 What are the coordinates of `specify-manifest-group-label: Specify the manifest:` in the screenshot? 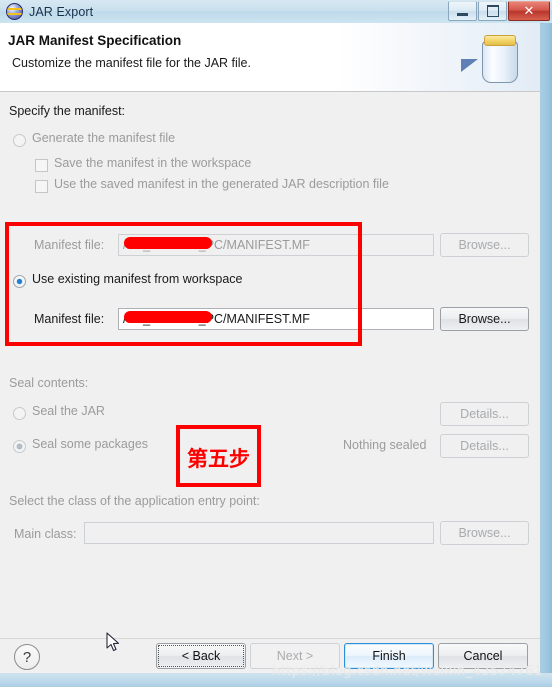 It's located at (67, 111).